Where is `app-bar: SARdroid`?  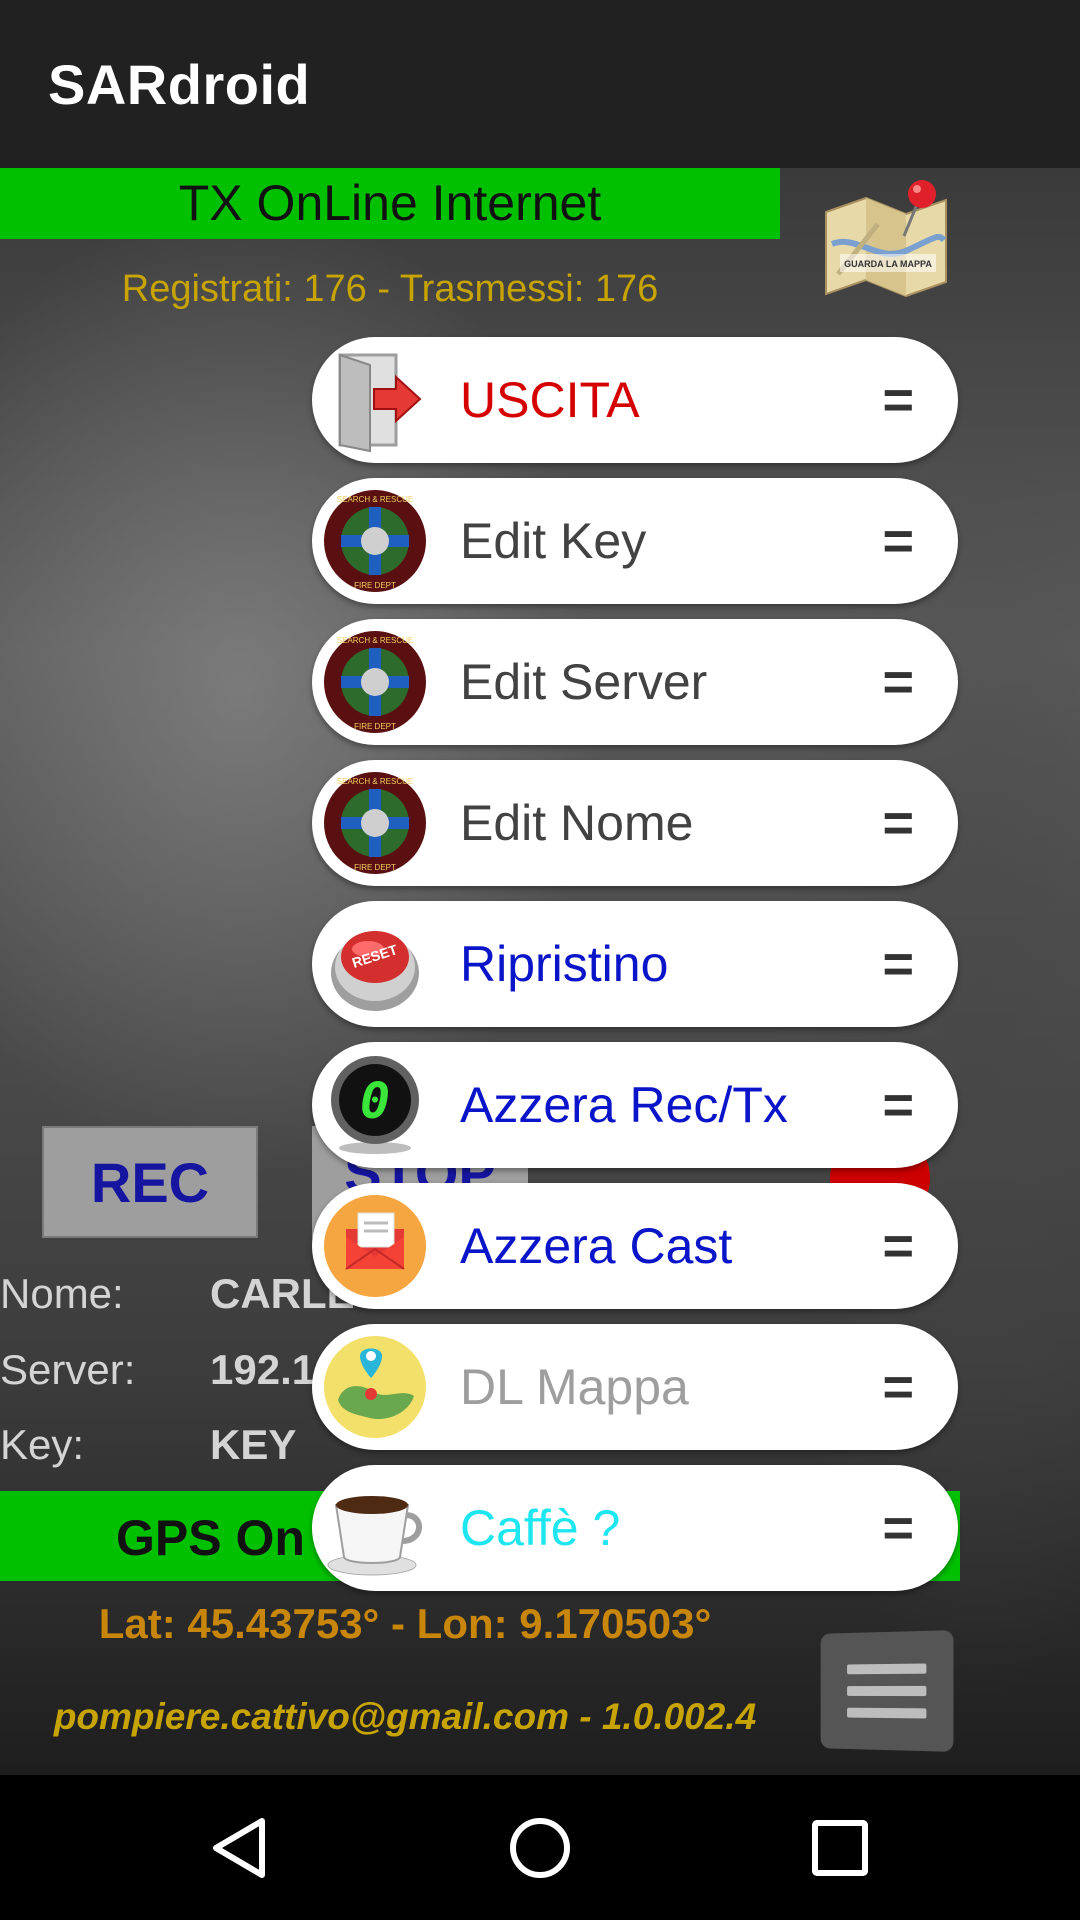
app-bar: SARdroid is located at coordinates (540, 84).